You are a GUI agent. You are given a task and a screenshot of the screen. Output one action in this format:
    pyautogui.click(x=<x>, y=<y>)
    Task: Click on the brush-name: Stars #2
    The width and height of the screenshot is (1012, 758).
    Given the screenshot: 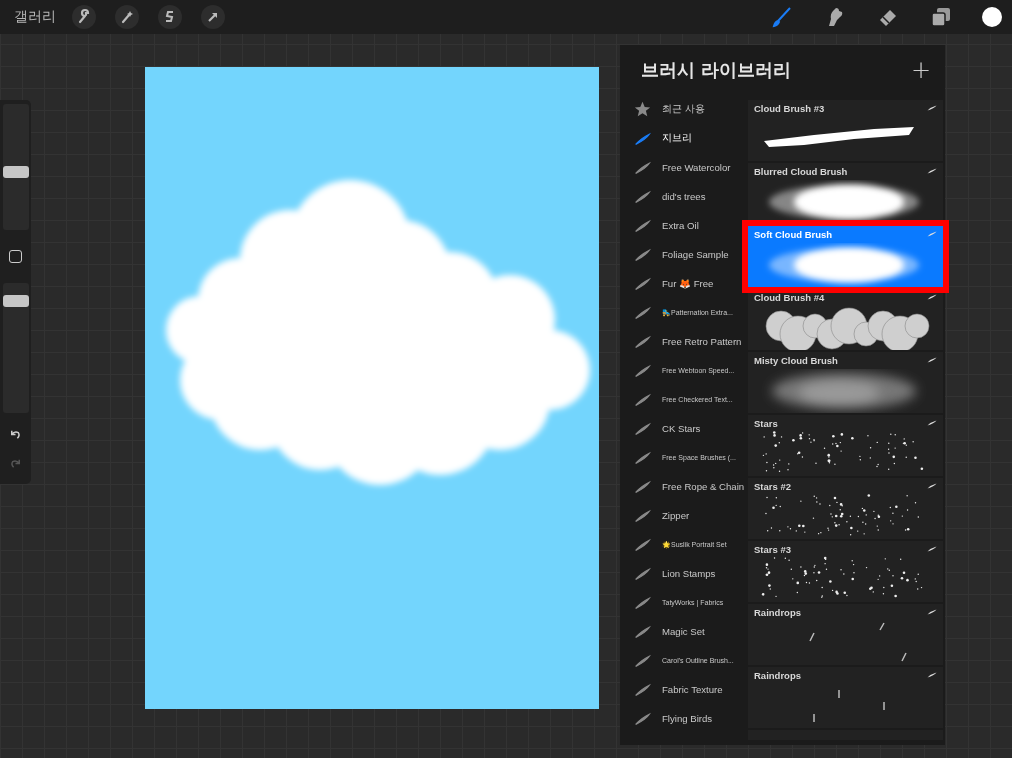 What is the action you would take?
    pyautogui.click(x=772, y=486)
    